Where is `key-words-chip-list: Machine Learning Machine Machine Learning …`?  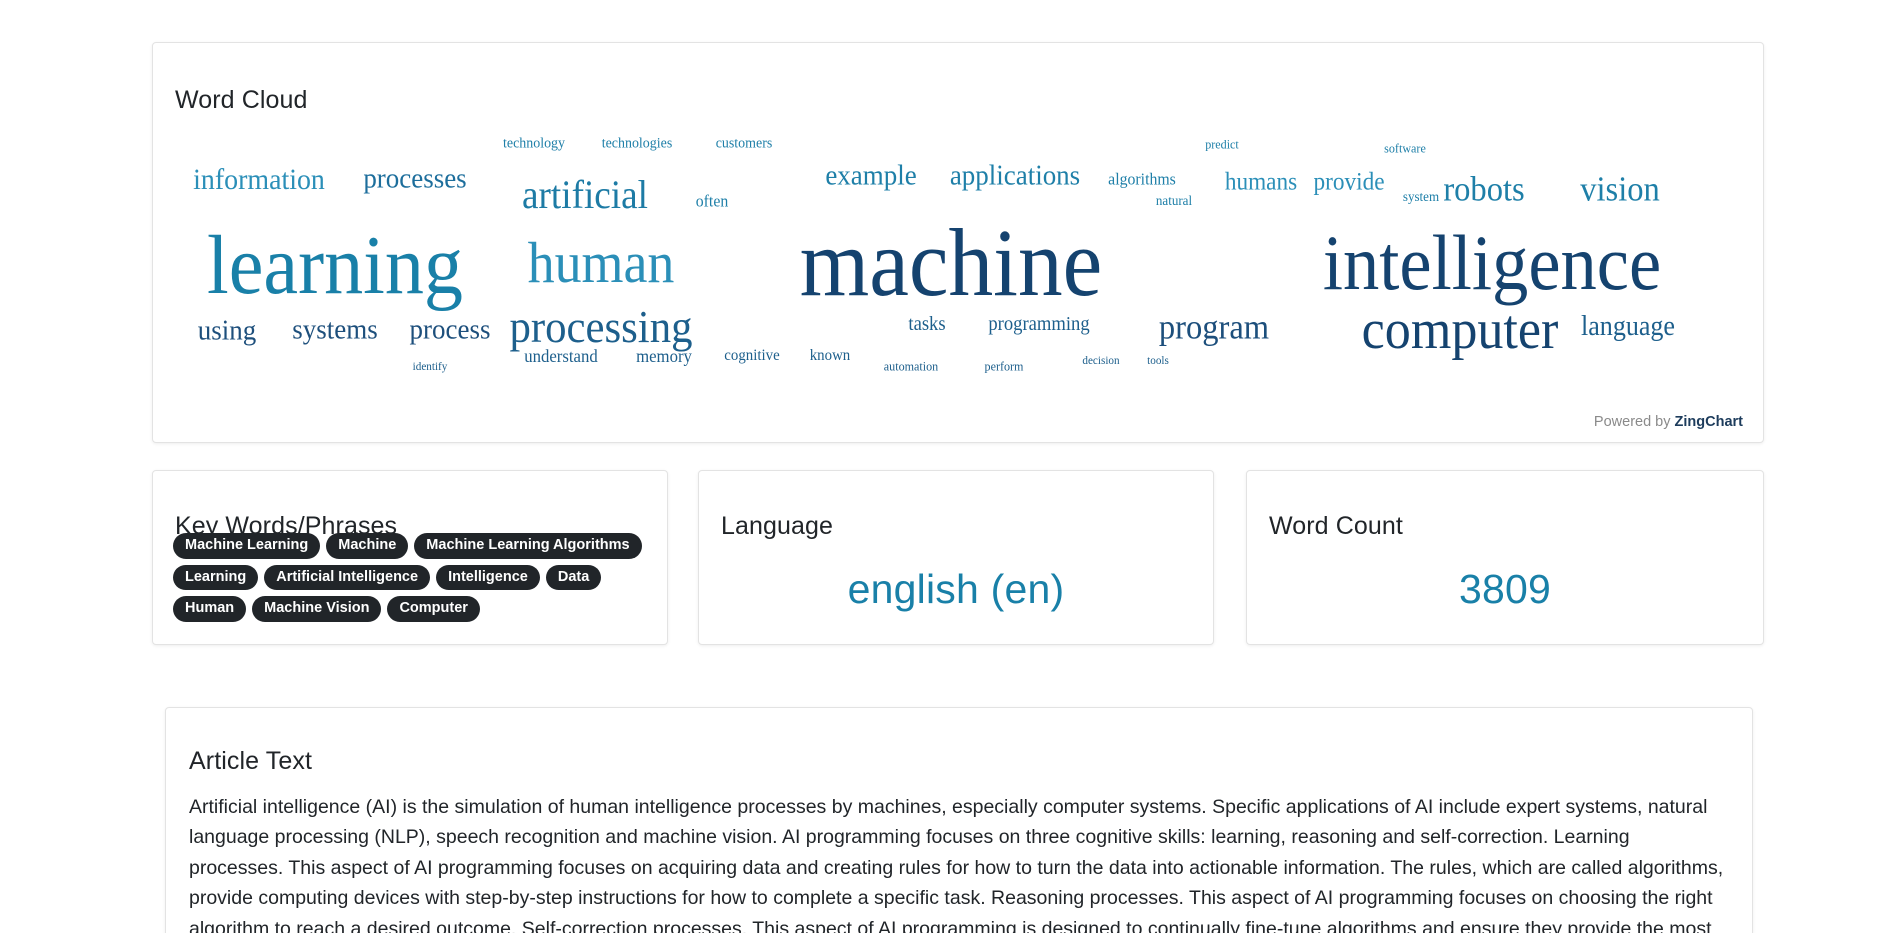 key-words-chip-list: Machine Learning Machine Machine Learning … is located at coordinates (412, 577).